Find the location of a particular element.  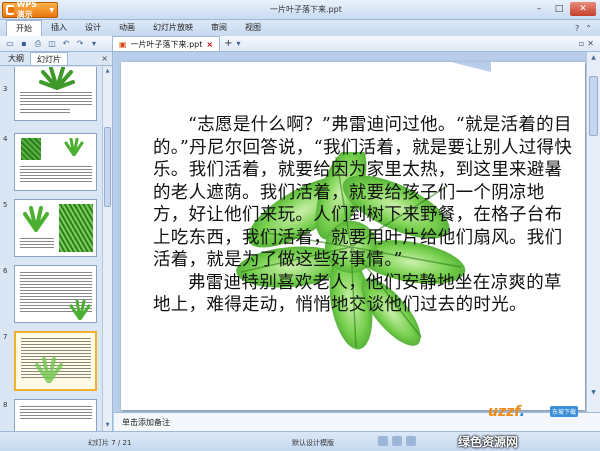

window-controls: – □ ✕ is located at coordinates (563, 9).